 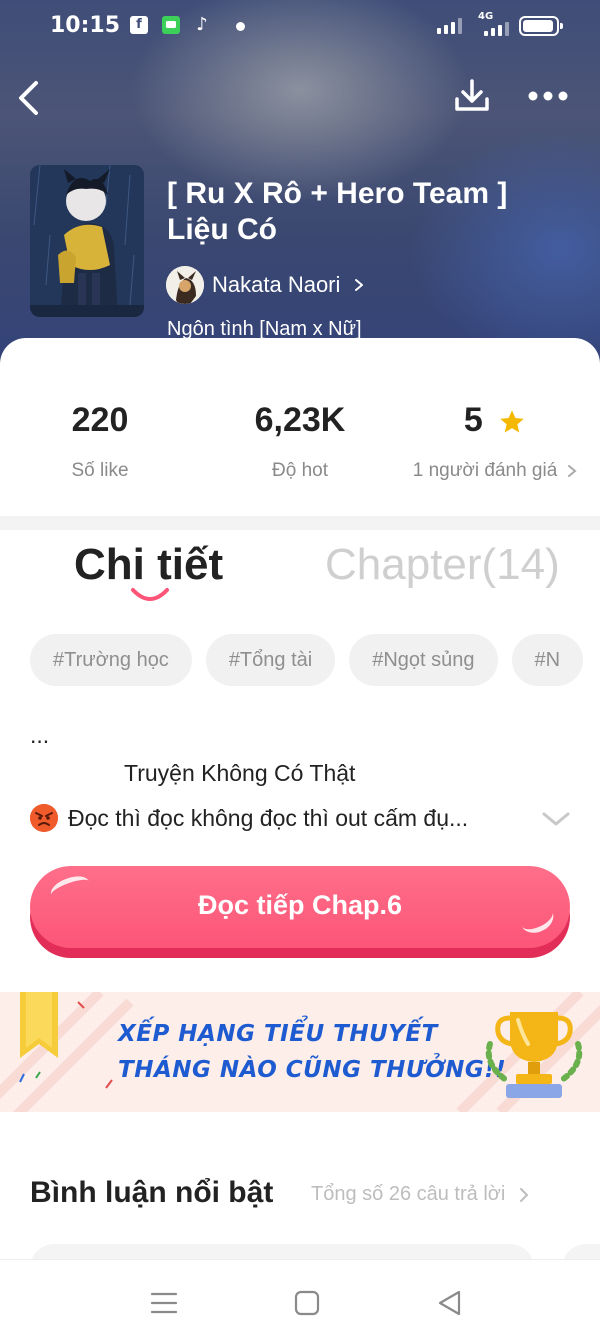 I want to click on chevron-left-icon, so click(x=28, y=98).